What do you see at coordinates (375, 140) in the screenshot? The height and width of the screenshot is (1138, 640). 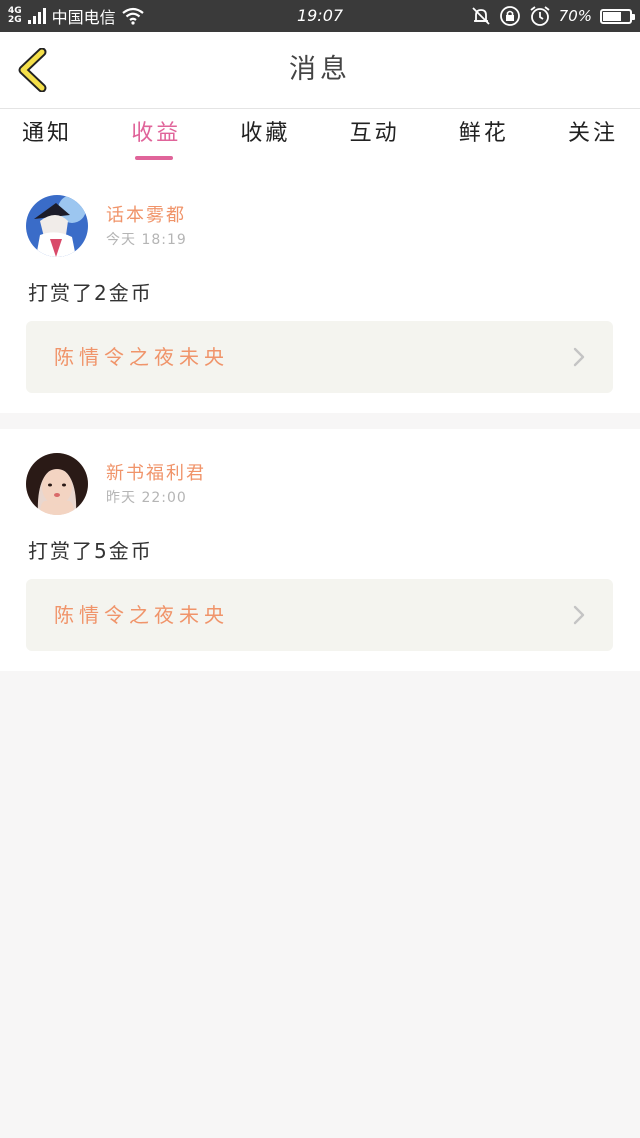 I see `tab-interactions: 互动` at bounding box center [375, 140].